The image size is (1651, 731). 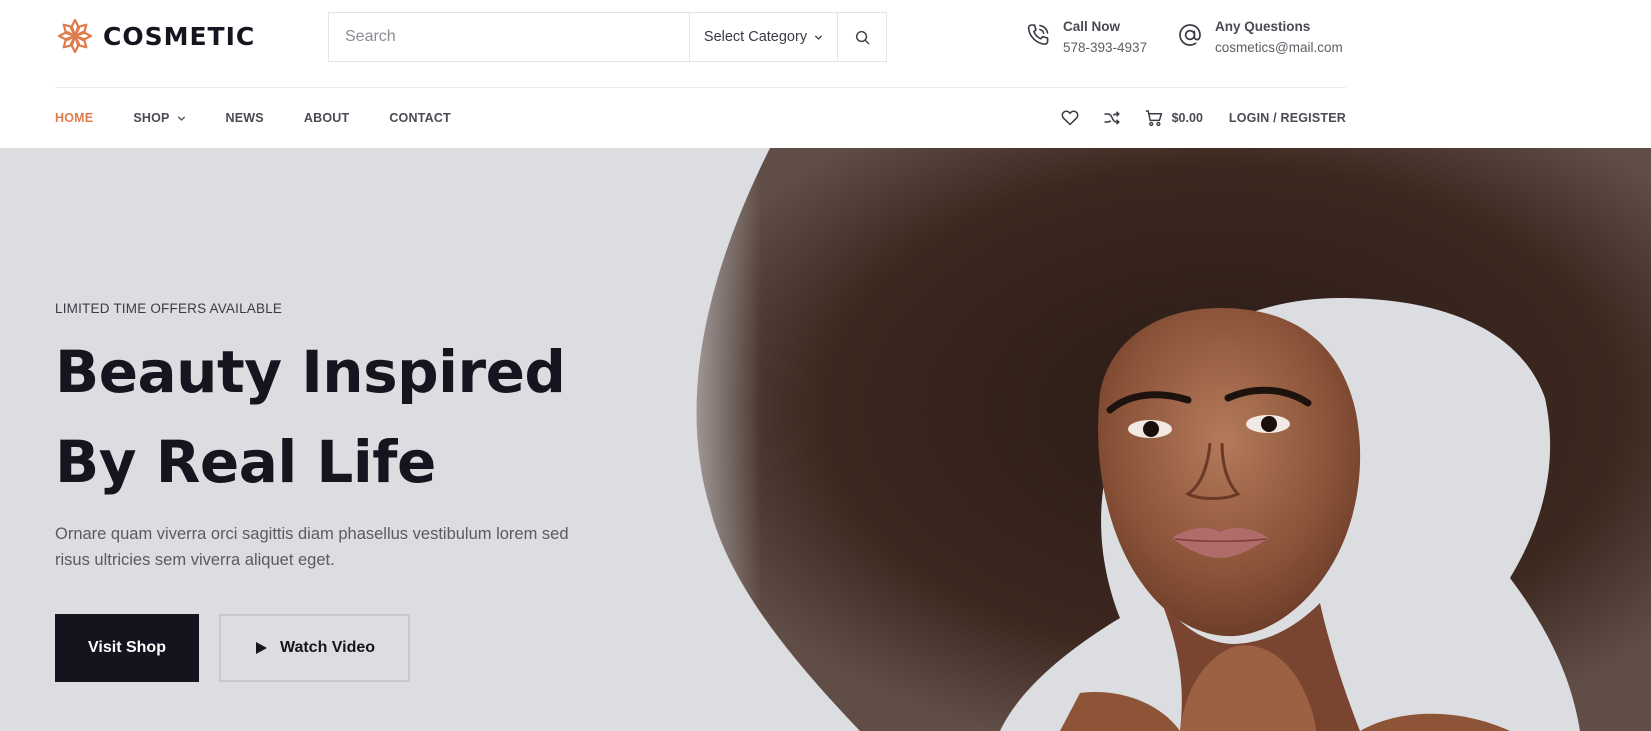 I want to click on nav-item-contact: CONTACT, so click(x=420, y=118).